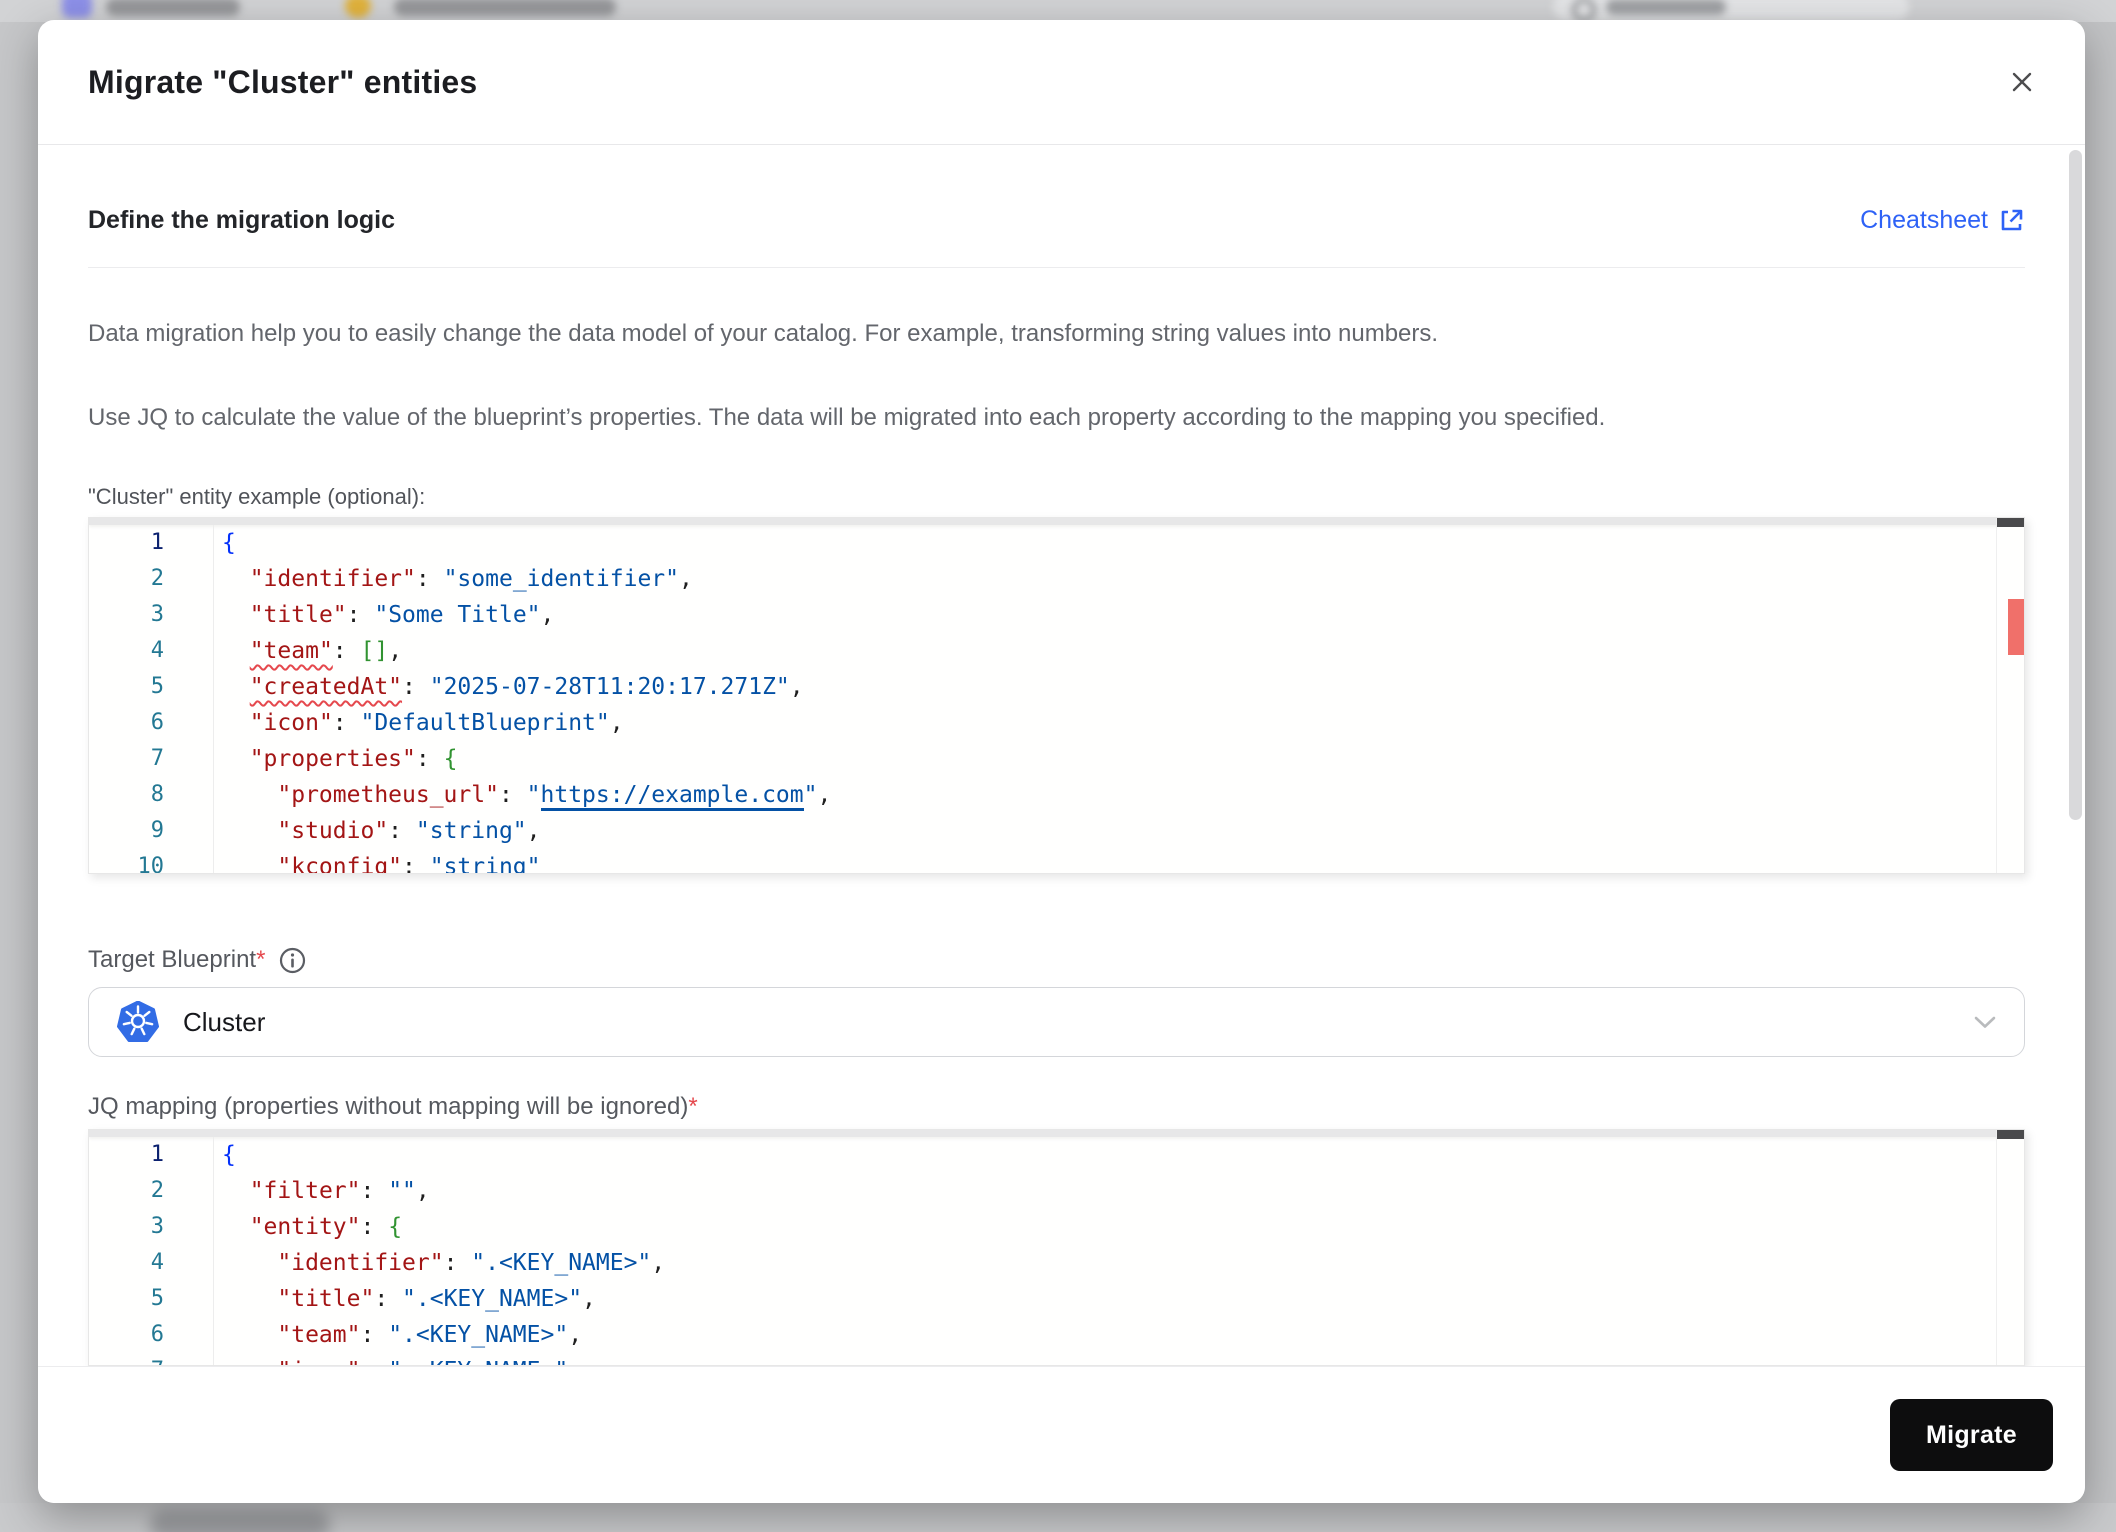 This screenshot has height=1532, width=2116. I want to click on section-heading: Define the migration logic, so click(241, 220).